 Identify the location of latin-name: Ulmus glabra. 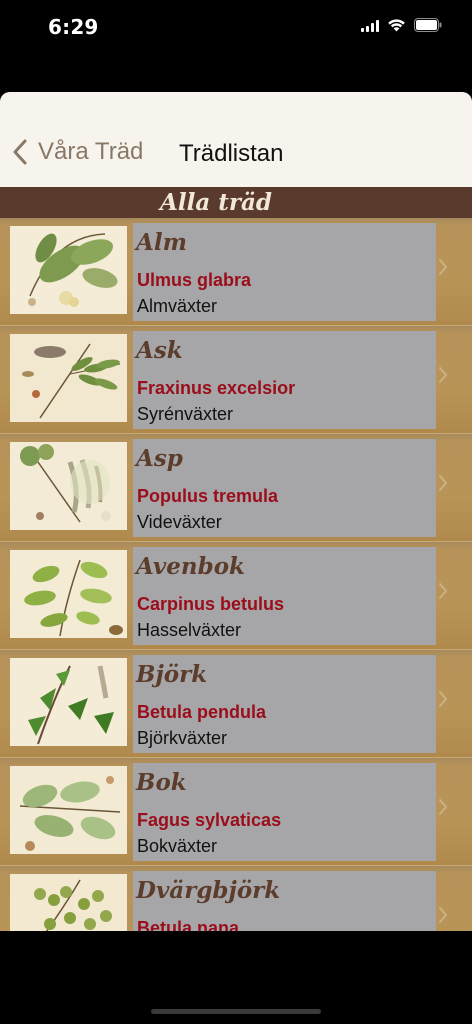
(194, 280).